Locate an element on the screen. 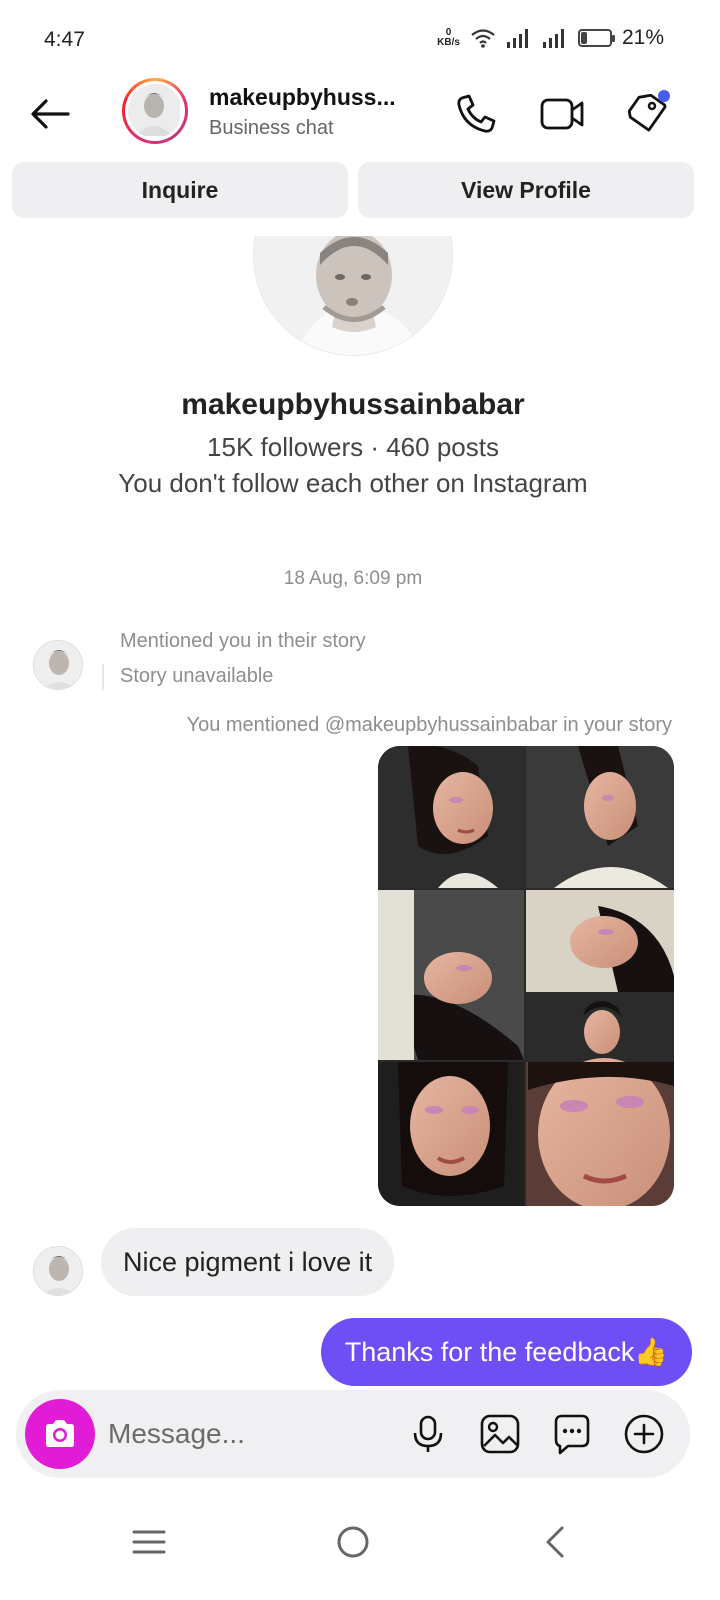  recent-apps-button is located at coordinates (149, 1542).